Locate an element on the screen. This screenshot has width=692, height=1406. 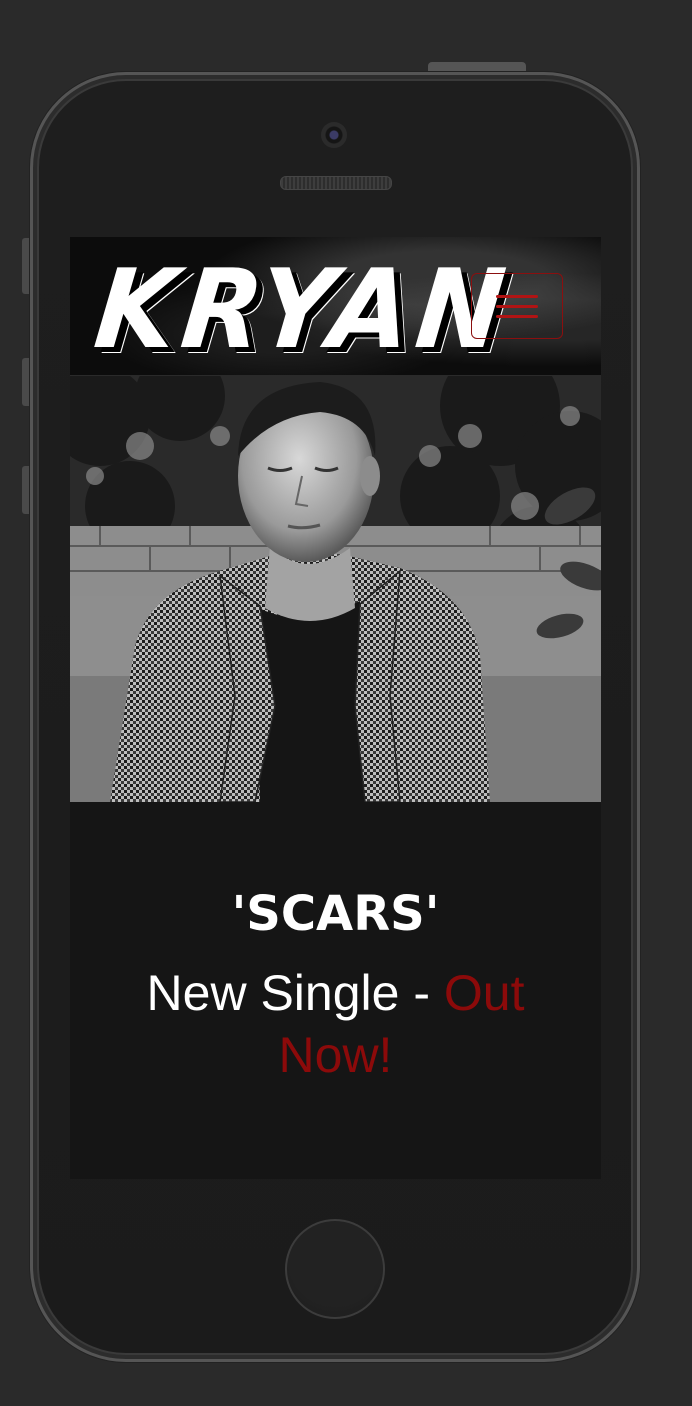
site-logo: KRYAN is located at coordinates (302, 309).